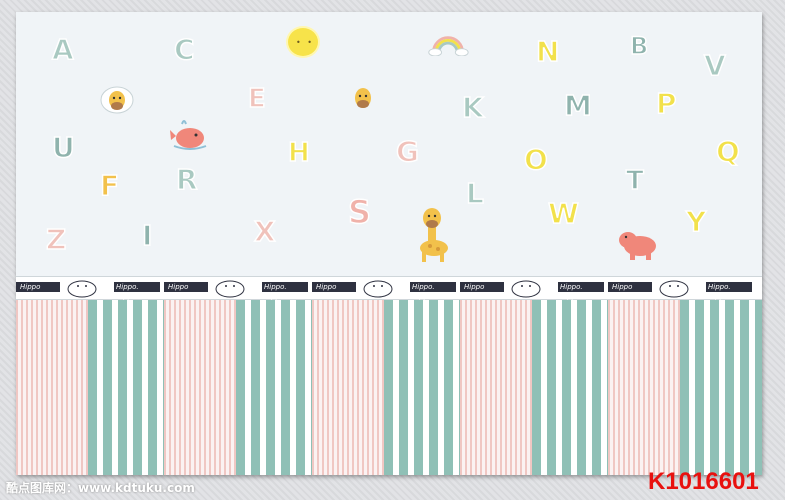 This screenshot has height=500, width=785. Describe the element at coordinates (639, 46) in the screenshot. I see `letter-b: B` at that location.